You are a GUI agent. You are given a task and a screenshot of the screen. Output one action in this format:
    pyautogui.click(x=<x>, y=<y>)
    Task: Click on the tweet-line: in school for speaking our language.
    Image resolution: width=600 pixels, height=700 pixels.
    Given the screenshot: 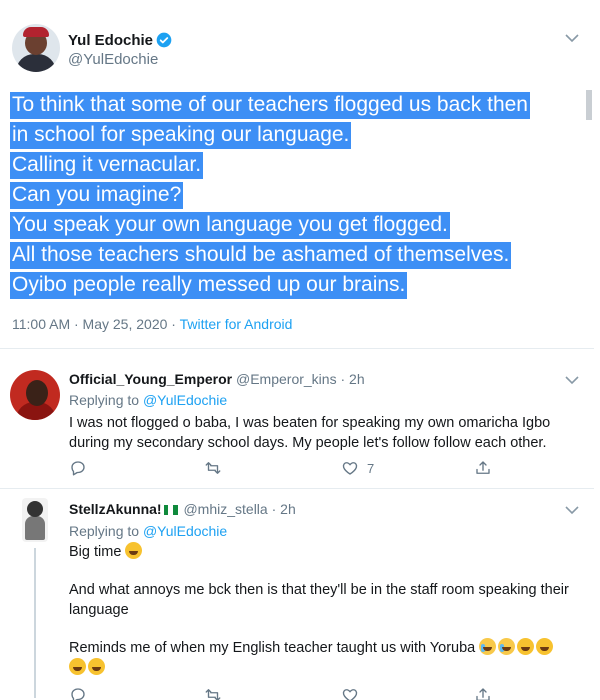 What is the action you would take?
    pyautogui.click(x=300, y=135)
    